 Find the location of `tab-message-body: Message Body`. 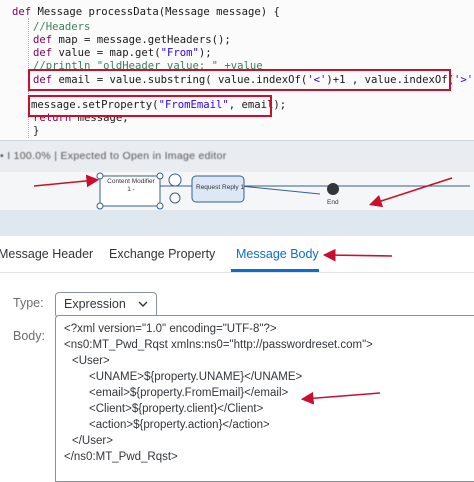

tab-message-body: Message Body is located at coordinates (277, 254).